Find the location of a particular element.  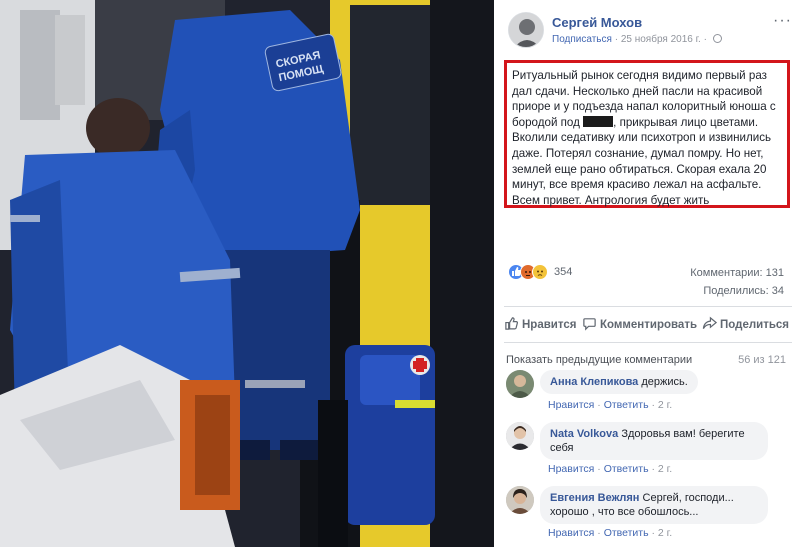

share-button: Поделиться is located at coordinates (745, 323).